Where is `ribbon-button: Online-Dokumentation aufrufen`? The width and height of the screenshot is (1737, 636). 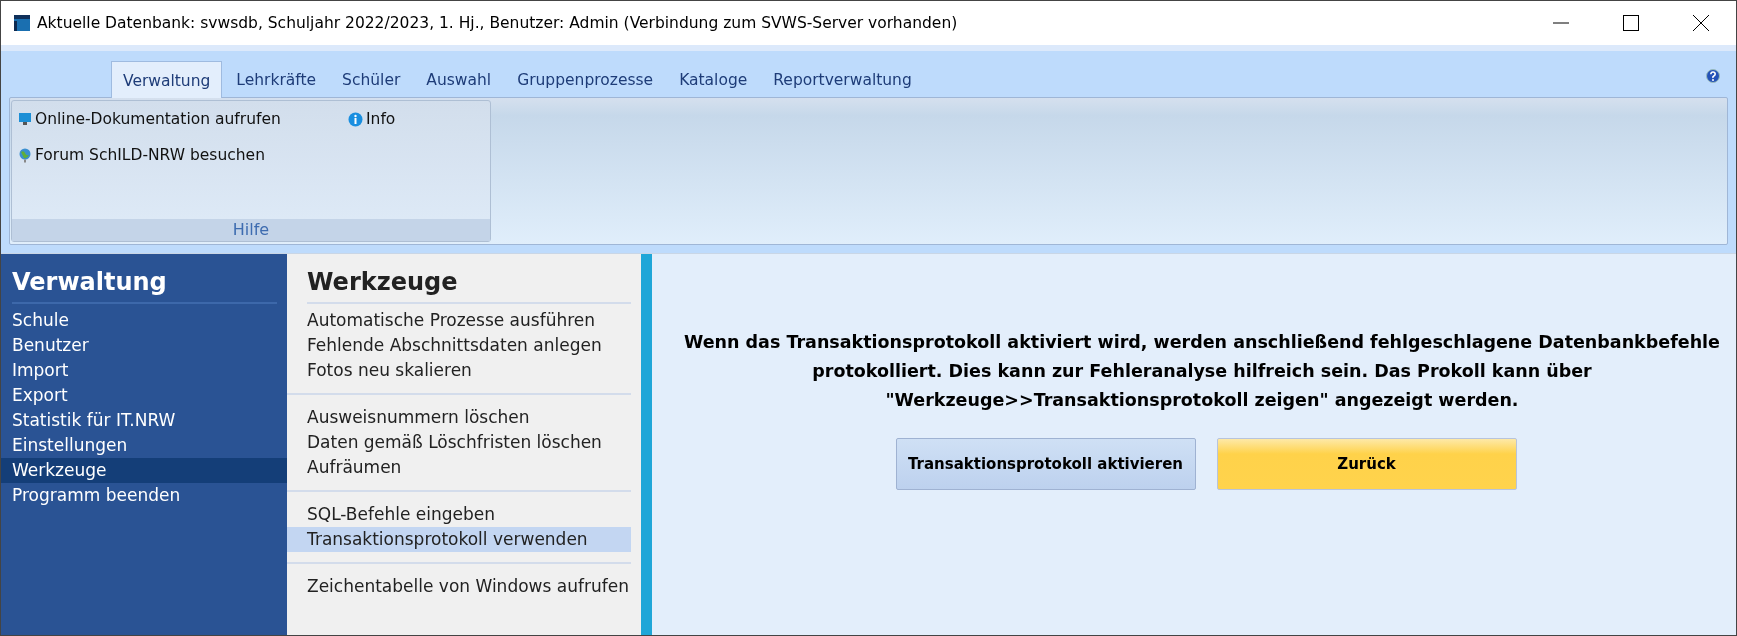
ribbon-button: Online-Dokumentation aufrufen is located at coordinates (183, 119).